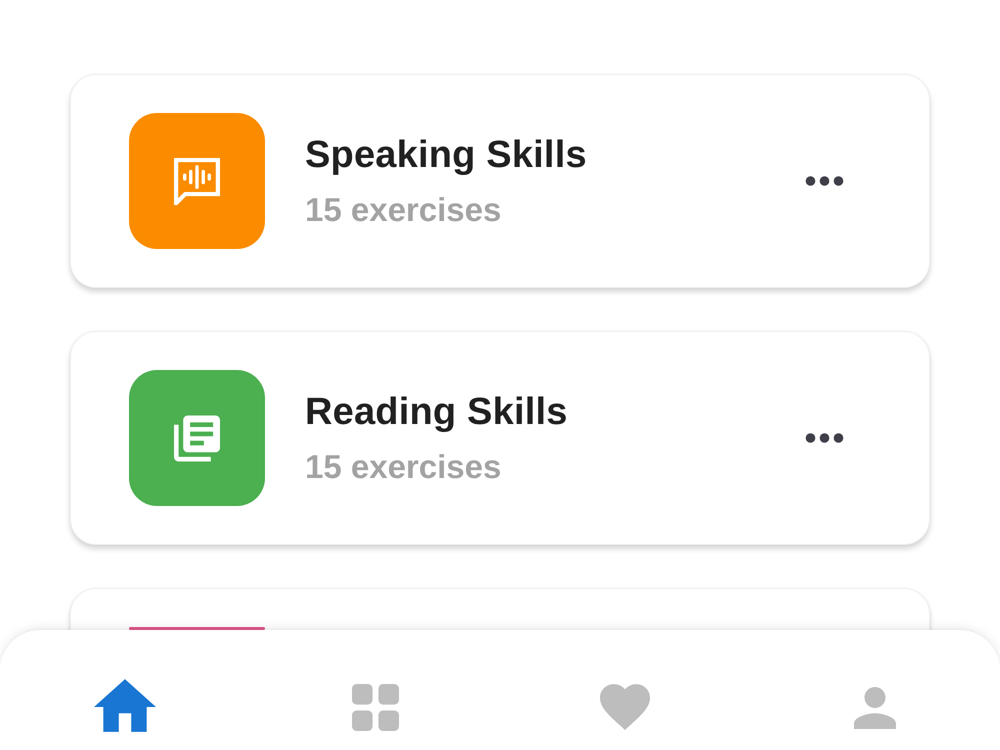  Describe the element at coordinates (625, 707) in the screenshot. I see `heart-icon` at that location.